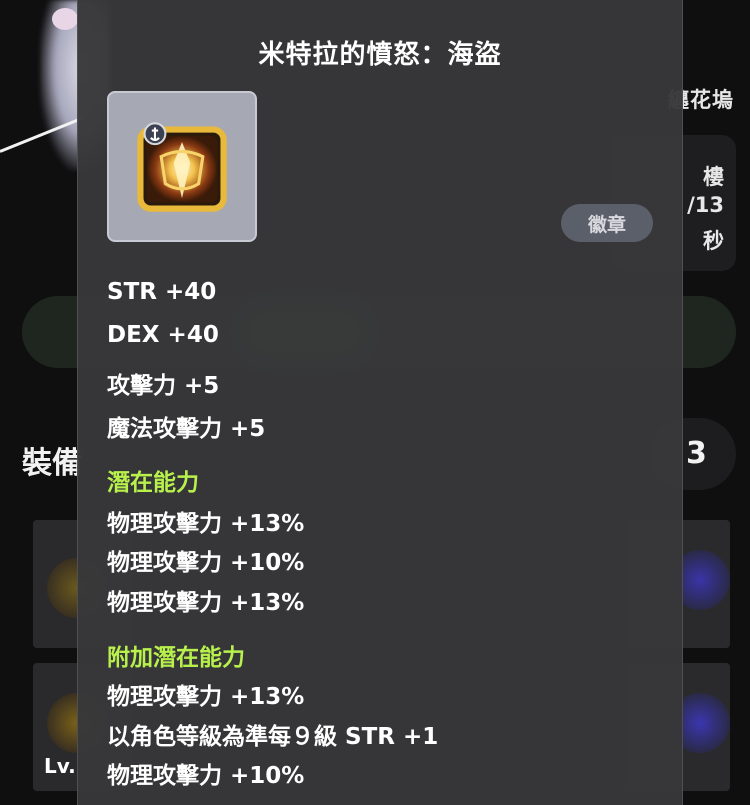  Describe the element at coordinates (60, 766) in the screenshot. I see `slot-level-label: Lv.` at that location.